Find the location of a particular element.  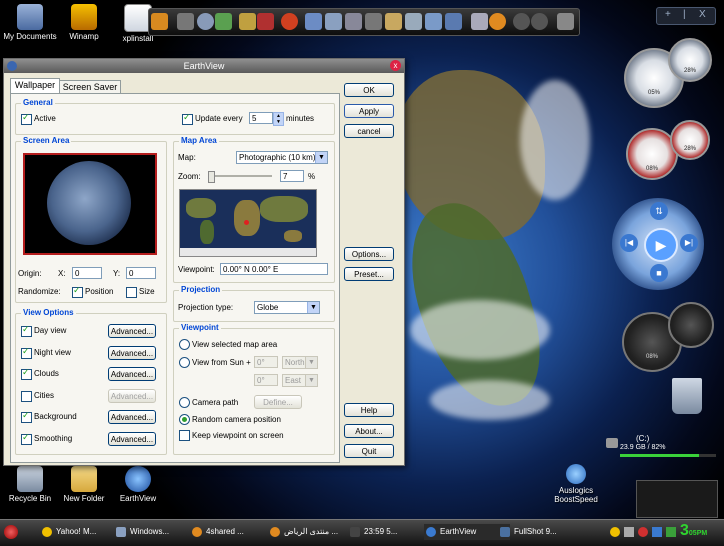

add-gadget-button: + is located at coordinates (668, 14).